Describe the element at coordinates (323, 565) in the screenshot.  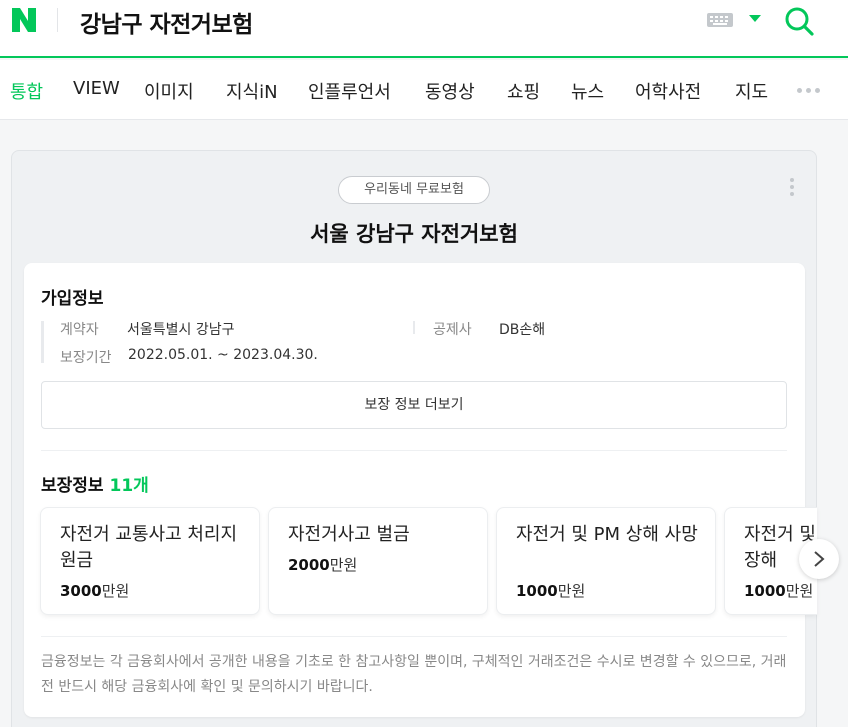
I see `coverage-item-amount: 2000만원` at that location.